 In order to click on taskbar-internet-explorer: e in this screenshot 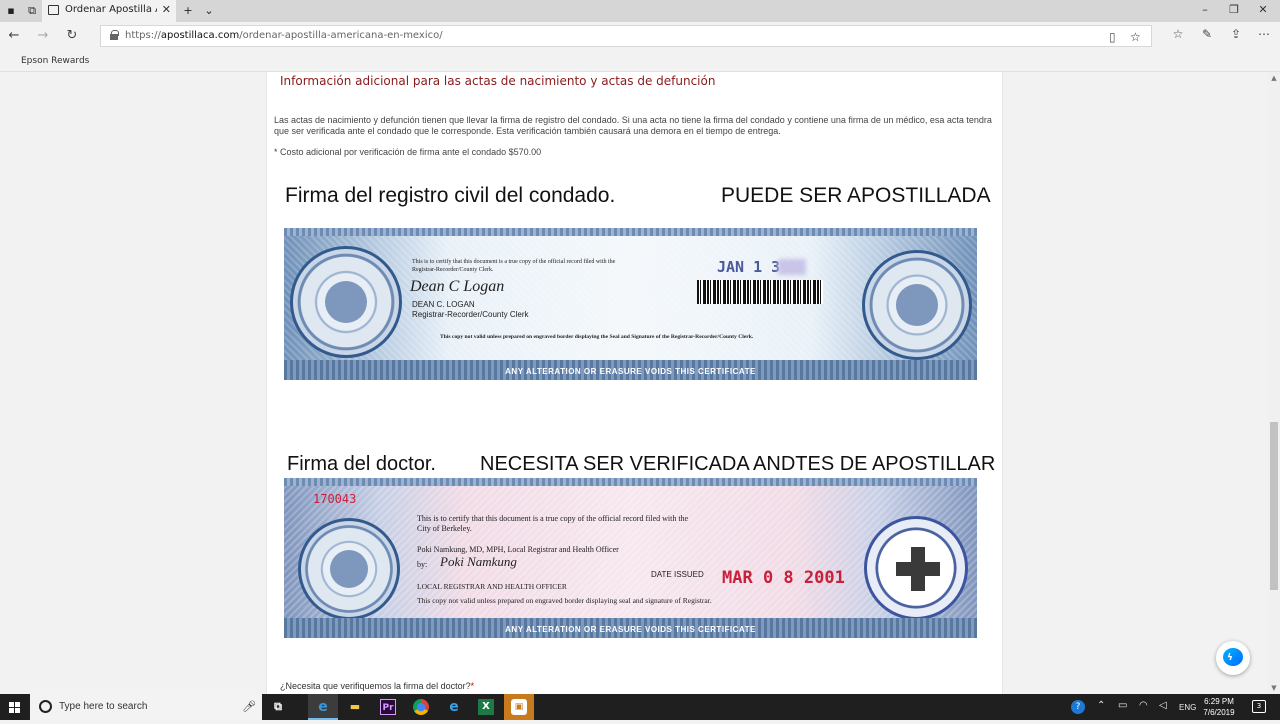, I will do `click(454, 707)`.